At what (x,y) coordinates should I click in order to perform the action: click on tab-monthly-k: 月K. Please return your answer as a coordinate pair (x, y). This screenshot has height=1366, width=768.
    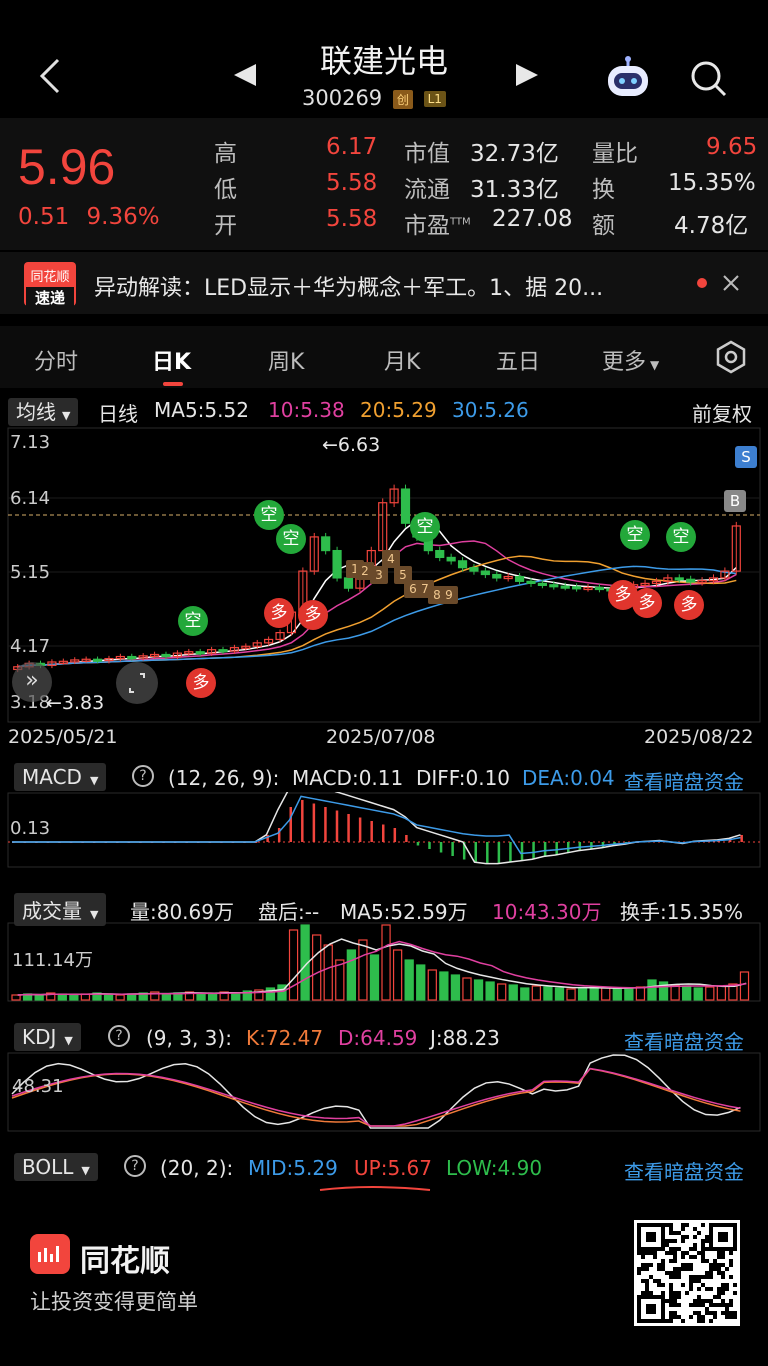
    Looking at the image, I should click on (402, 360).